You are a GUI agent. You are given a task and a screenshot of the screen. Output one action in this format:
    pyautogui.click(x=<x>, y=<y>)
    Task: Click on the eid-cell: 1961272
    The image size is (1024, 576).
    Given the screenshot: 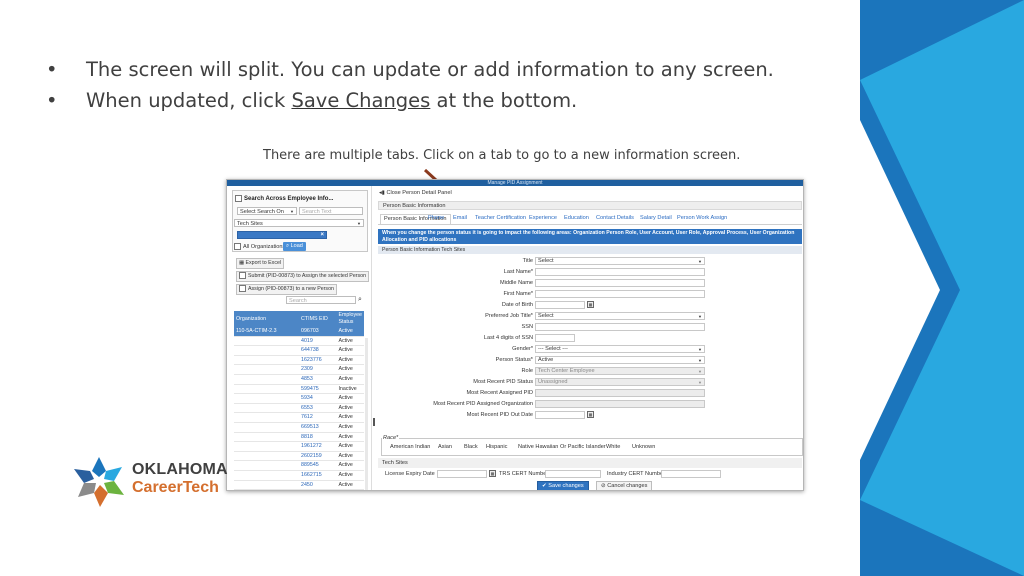 What is the action you would take?
    pyautogui.click(x=318, y=446)
    